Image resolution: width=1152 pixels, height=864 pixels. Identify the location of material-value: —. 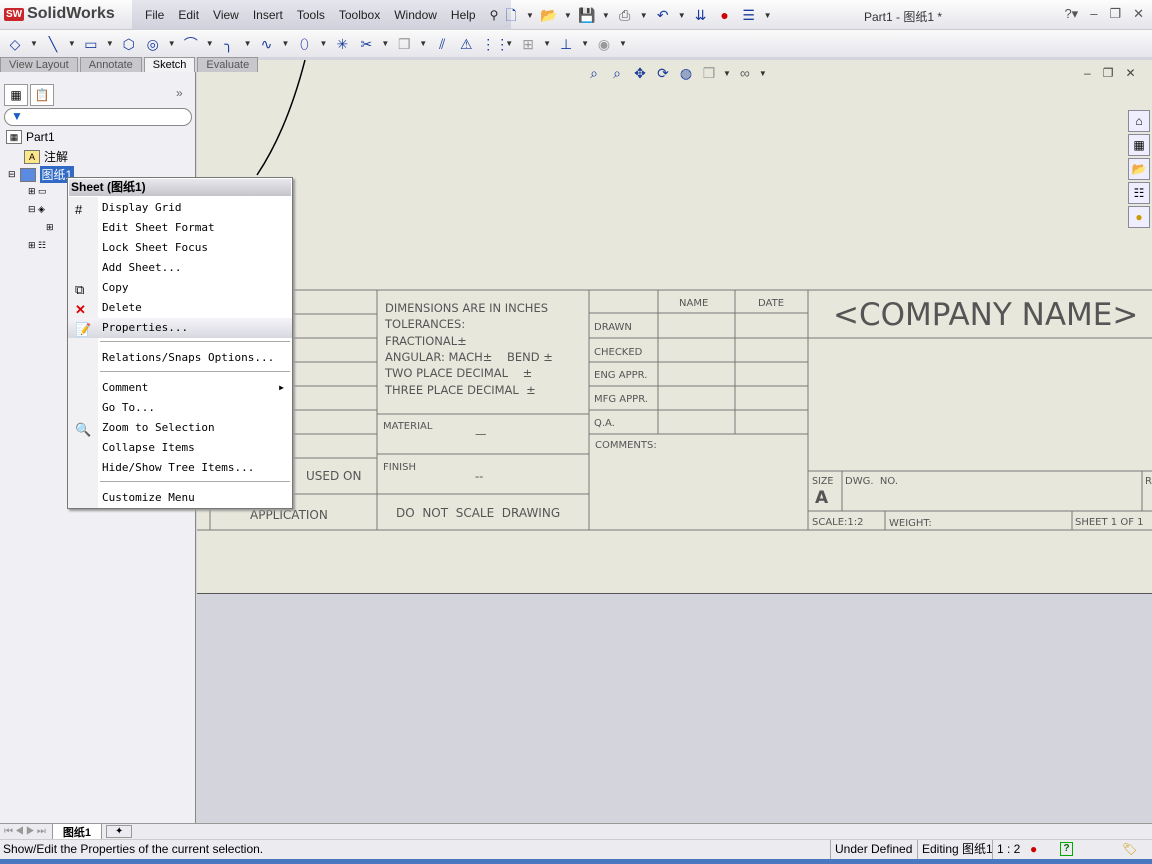
(481, 434).